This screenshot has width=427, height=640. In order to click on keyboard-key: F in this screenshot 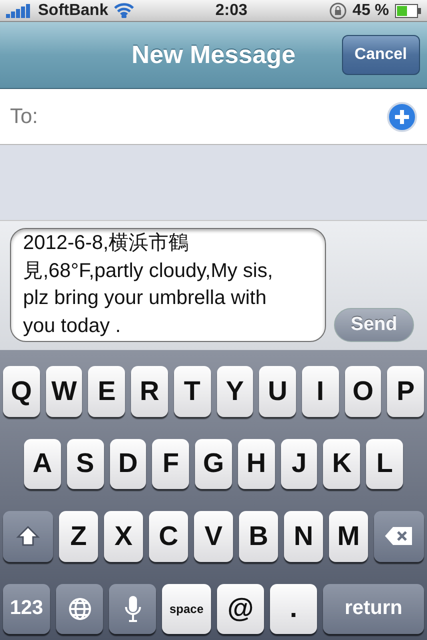, I will do `click(171, 463)`.